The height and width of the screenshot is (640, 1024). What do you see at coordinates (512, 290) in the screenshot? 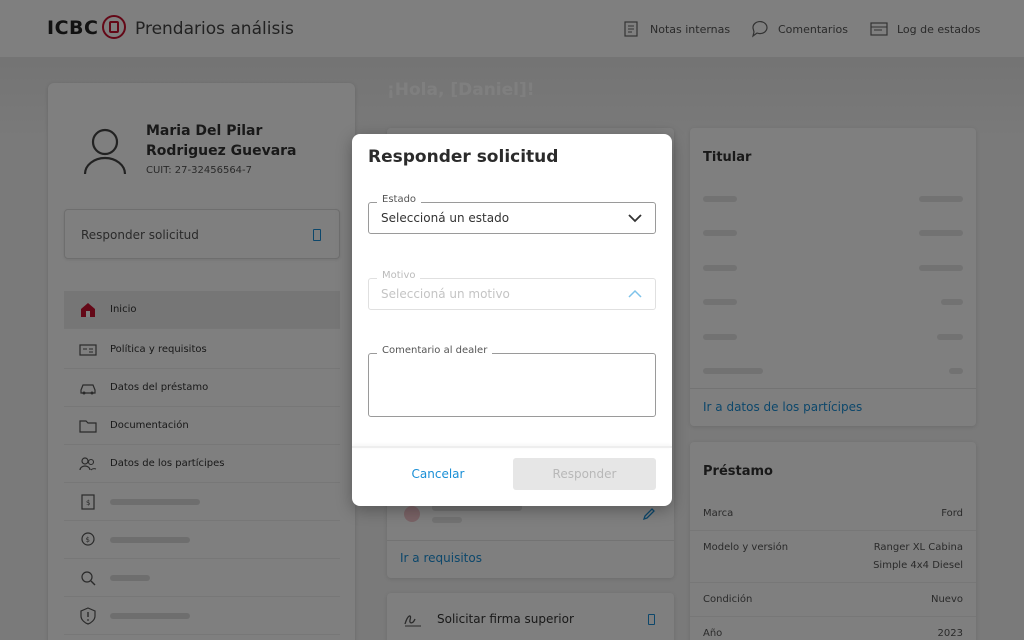
I see `motivo-select: Motivo Seleccioná un motivo` at bounding box center [512, 290].